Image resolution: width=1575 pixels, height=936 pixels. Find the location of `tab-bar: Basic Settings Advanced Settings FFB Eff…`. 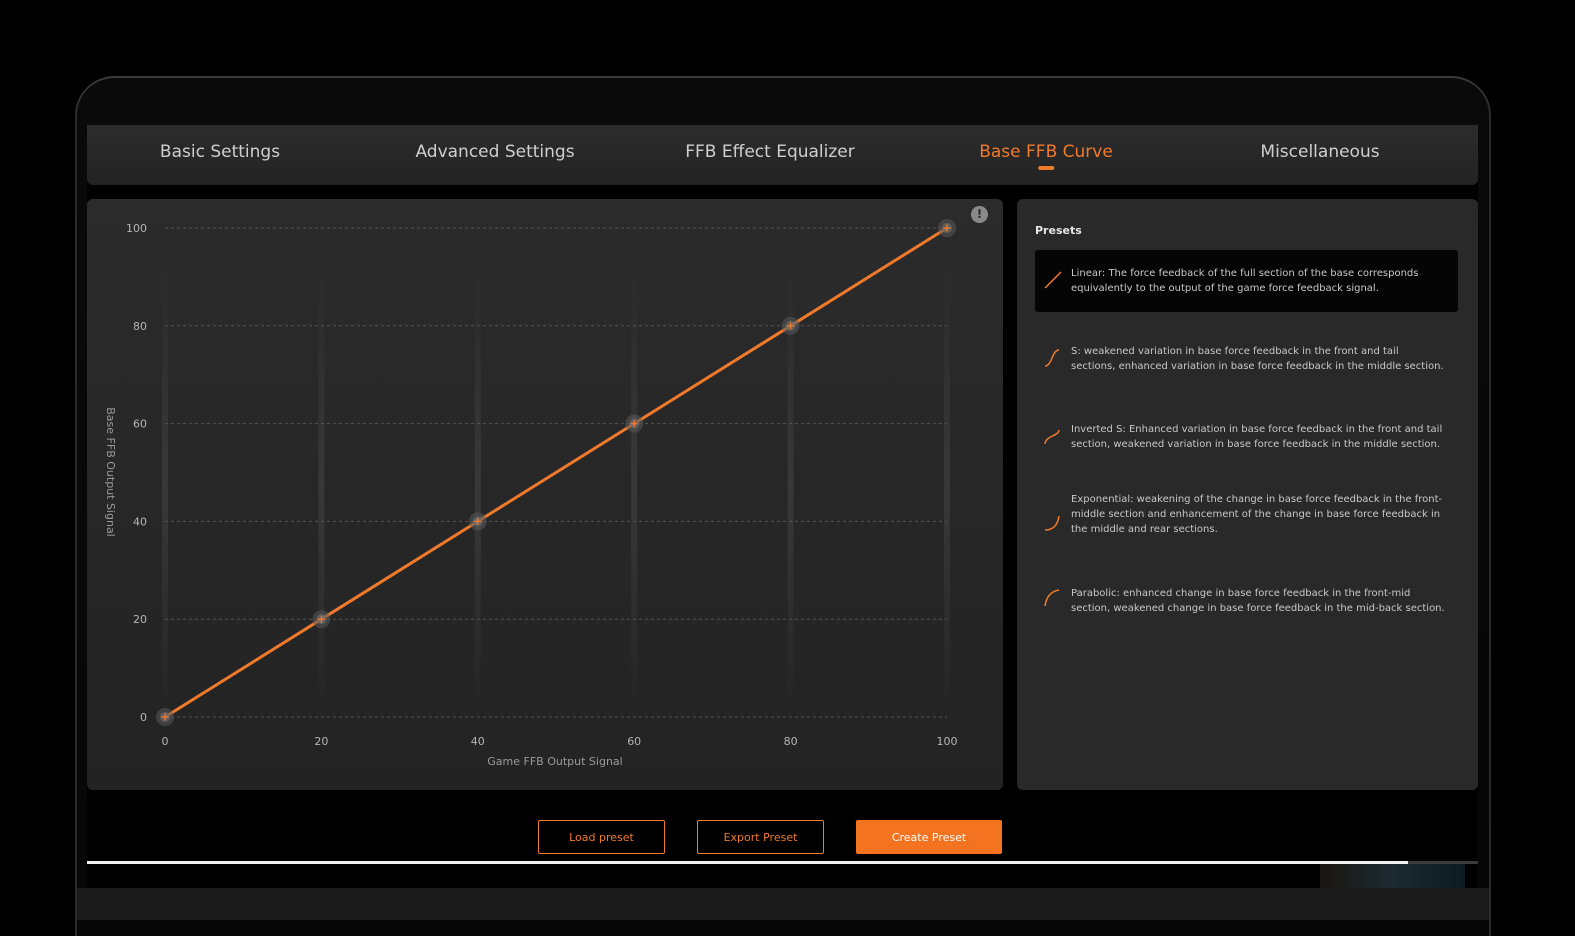

tab-bar: Basic Settings Advanced Settings FFB Eff… is located at coordinates (782, 155).